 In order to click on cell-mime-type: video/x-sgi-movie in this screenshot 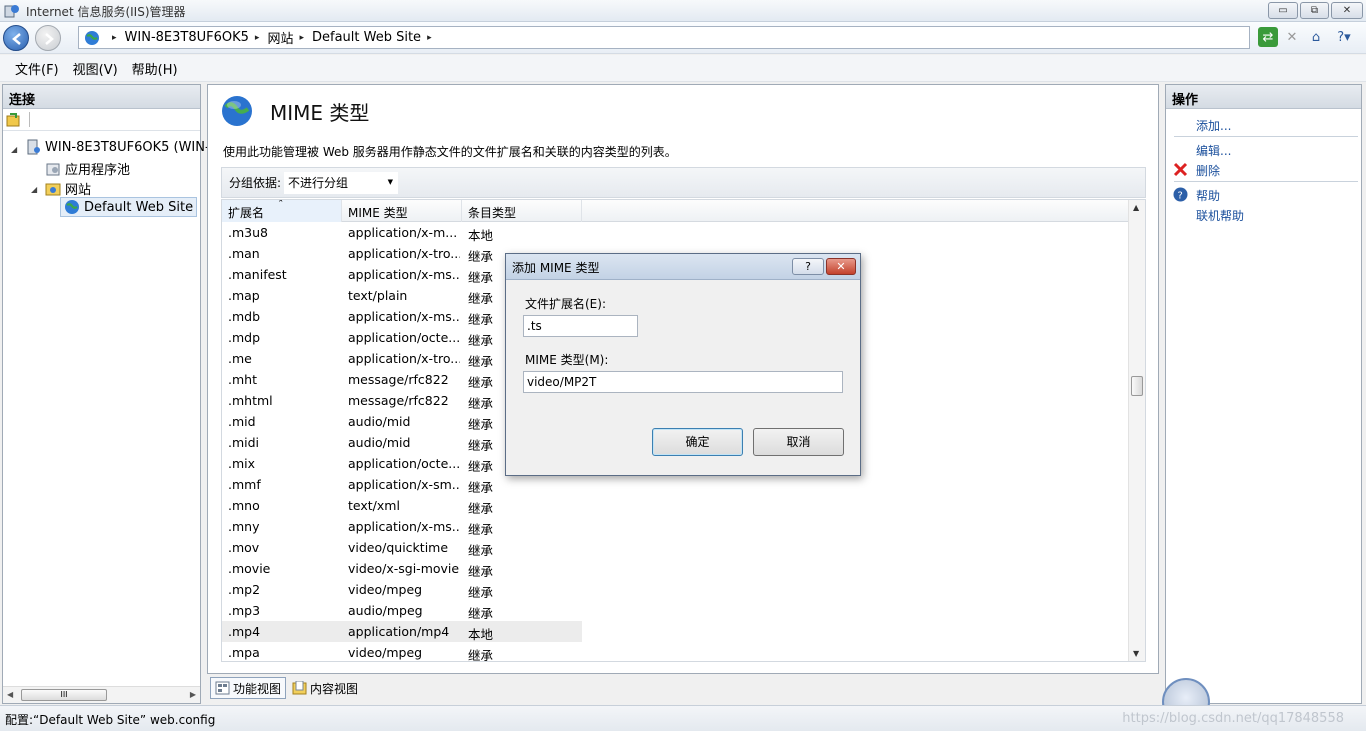, I will do `click(404, 568)`.